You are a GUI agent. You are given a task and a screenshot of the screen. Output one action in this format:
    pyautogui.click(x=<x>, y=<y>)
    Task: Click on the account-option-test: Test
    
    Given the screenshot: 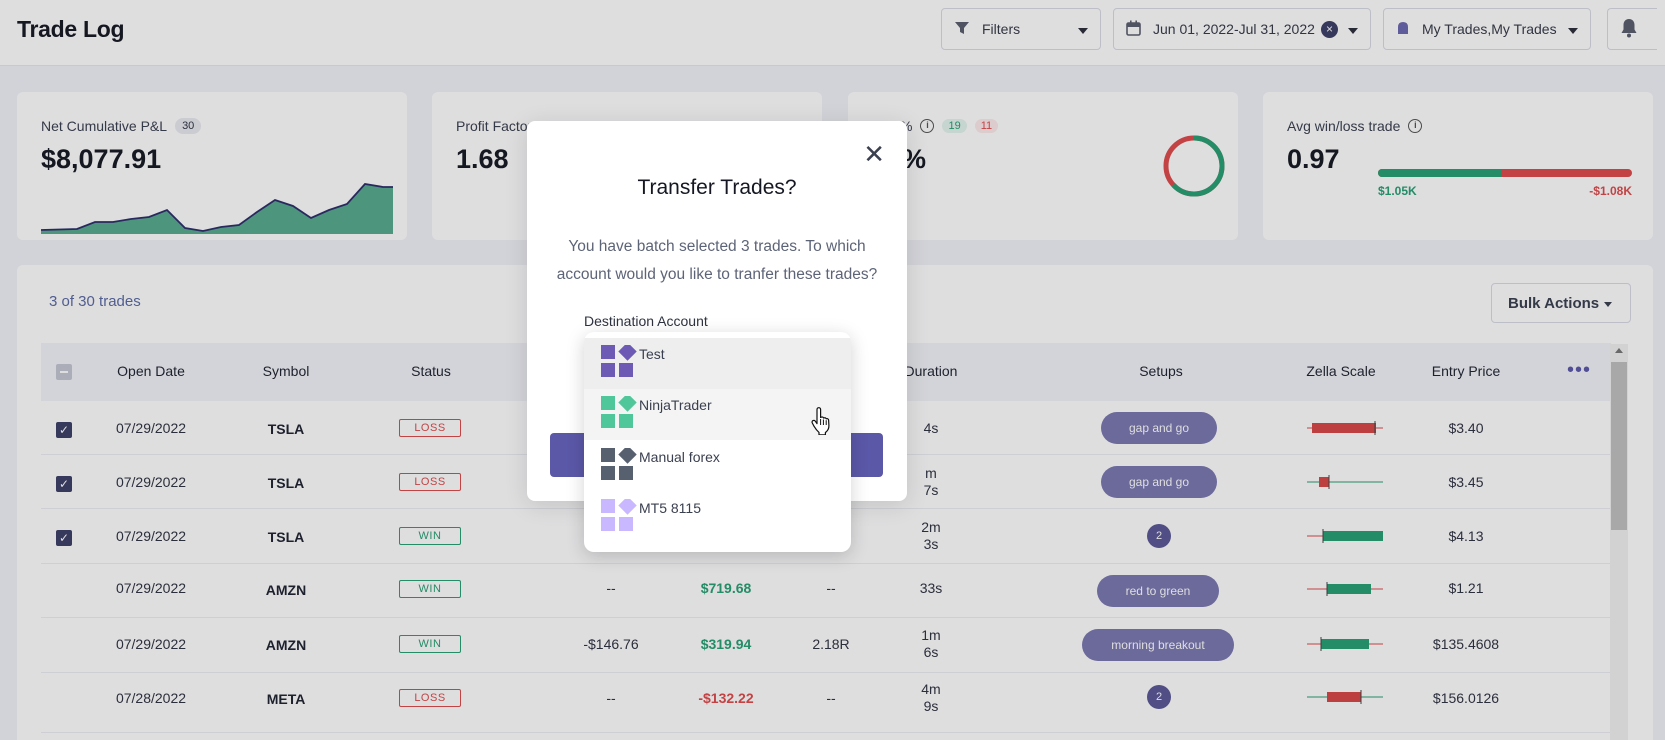 What is the action you would take?
    pyautogui.click(x=717, y=363)
    